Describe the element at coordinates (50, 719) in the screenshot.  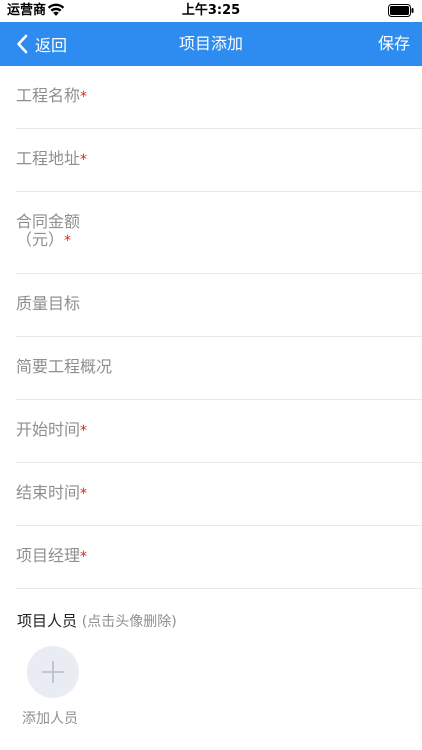
I see `add-person-label: 添加人员` at that location.